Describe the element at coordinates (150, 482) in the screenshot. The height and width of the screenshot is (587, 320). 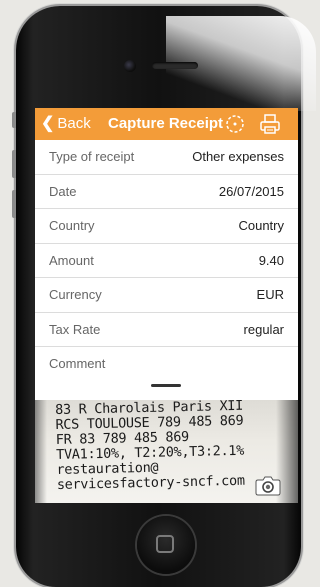
I see `receipt-line: servicesfactory-sncf.com` at that location.